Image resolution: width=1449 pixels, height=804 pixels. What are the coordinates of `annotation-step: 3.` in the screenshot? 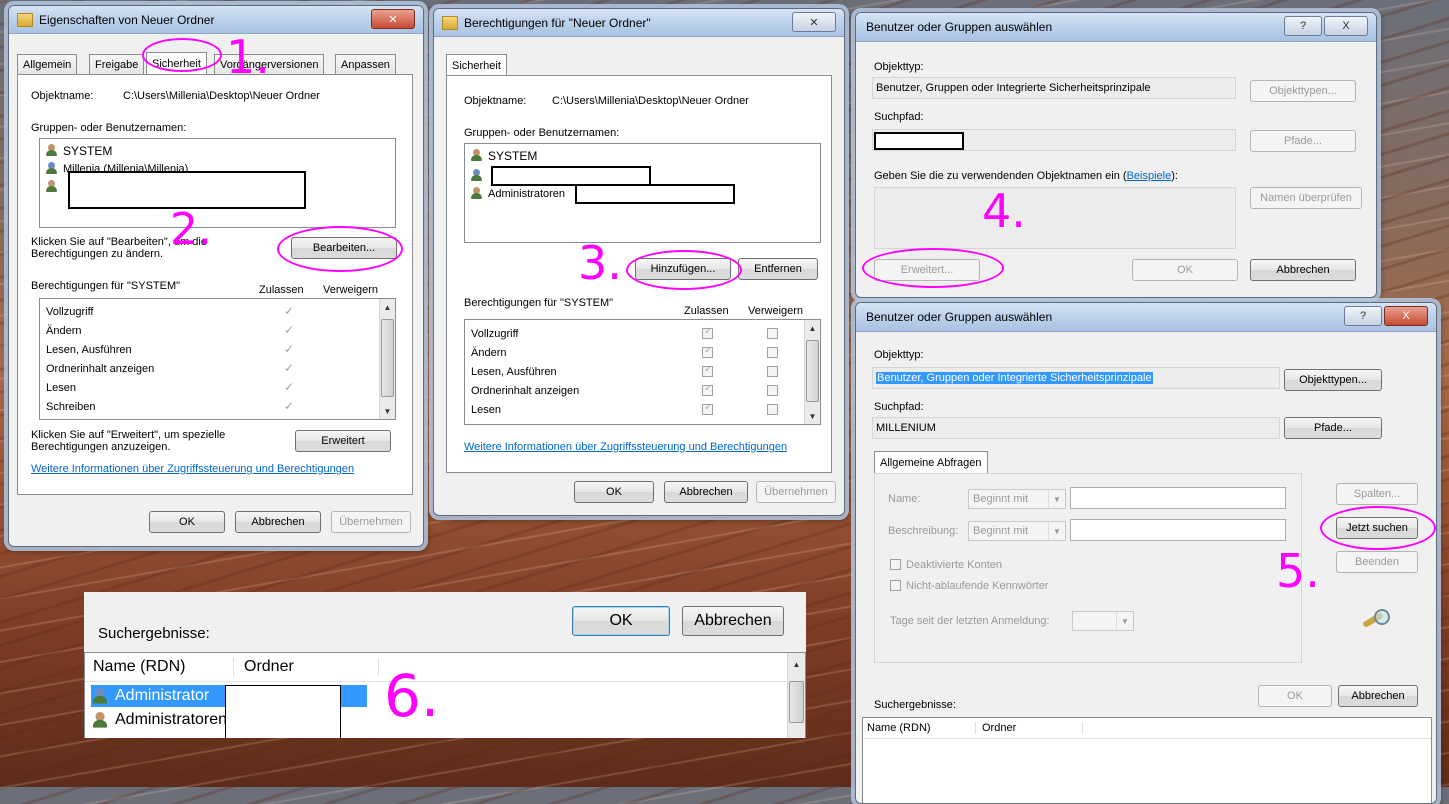 It's located at (600, 263).